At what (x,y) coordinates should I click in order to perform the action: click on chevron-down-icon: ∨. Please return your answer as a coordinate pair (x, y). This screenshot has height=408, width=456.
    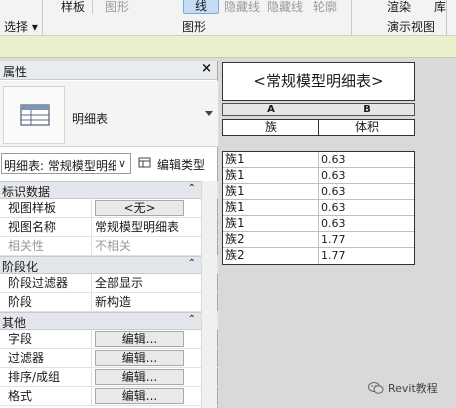
    Looking at the image, I should click on (121, 163).